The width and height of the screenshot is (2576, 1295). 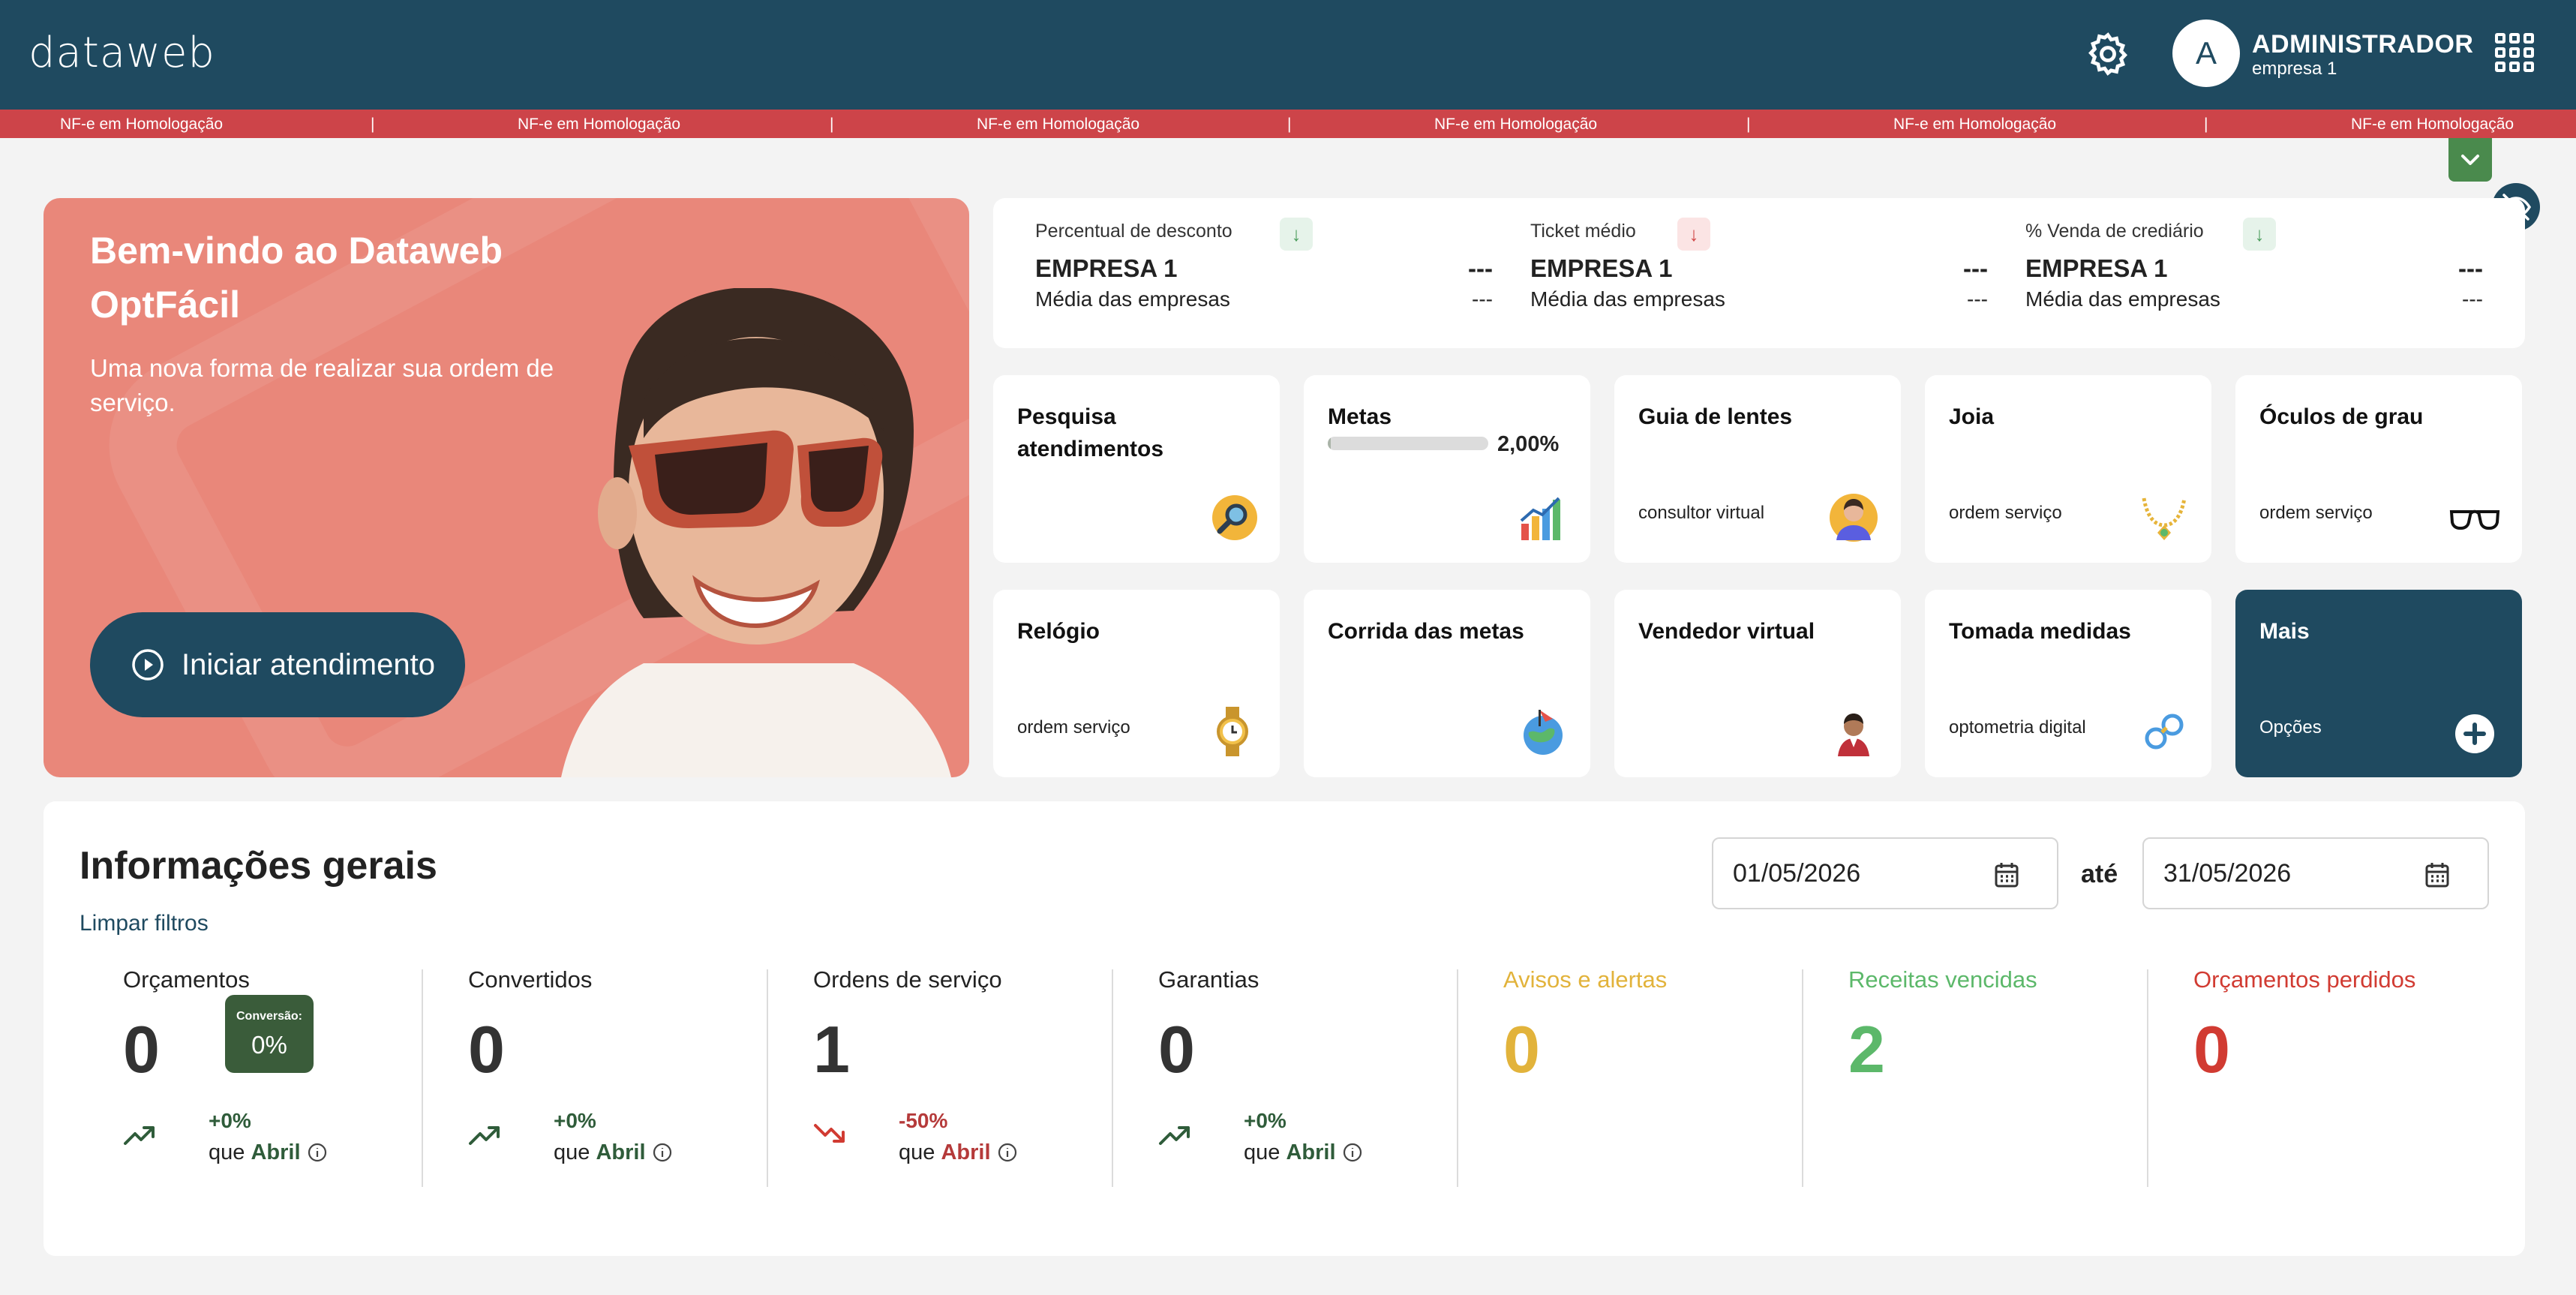 I want to click on stat-value: 2, so click(x=1866, y=1049).